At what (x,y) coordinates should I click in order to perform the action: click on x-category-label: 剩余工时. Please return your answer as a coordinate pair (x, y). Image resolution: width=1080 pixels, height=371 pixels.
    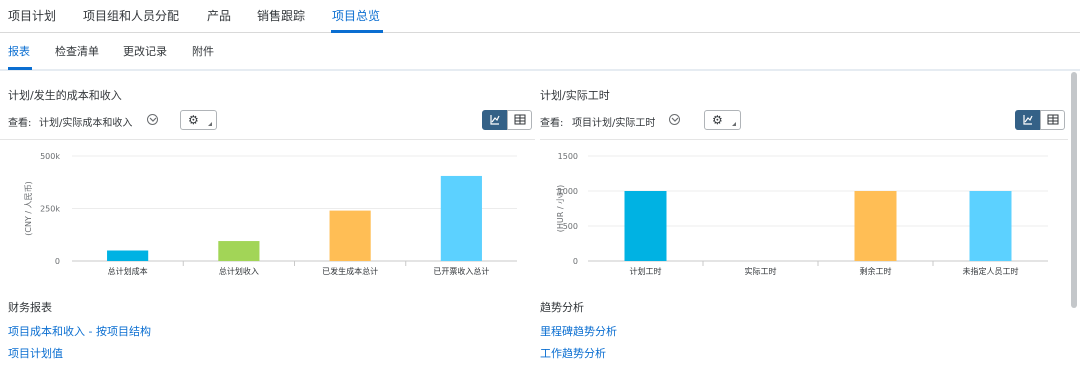
    Looking at the image, I should click on (876, 271).